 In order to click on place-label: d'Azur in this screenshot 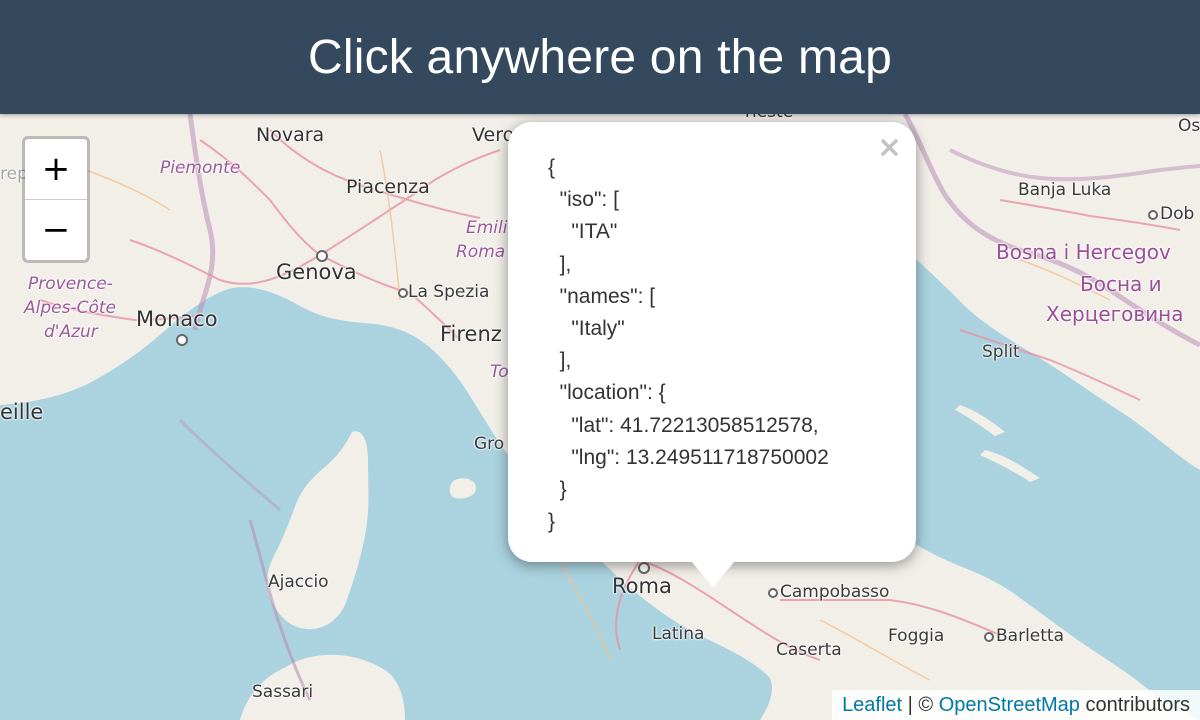, I will do `click(71, 332)`.